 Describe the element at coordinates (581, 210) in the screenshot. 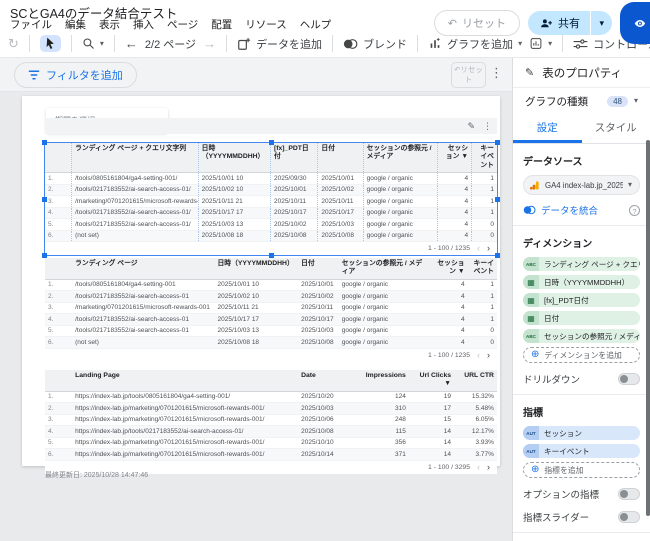

I see `blend-data-row: データを統合 ?` at that location.